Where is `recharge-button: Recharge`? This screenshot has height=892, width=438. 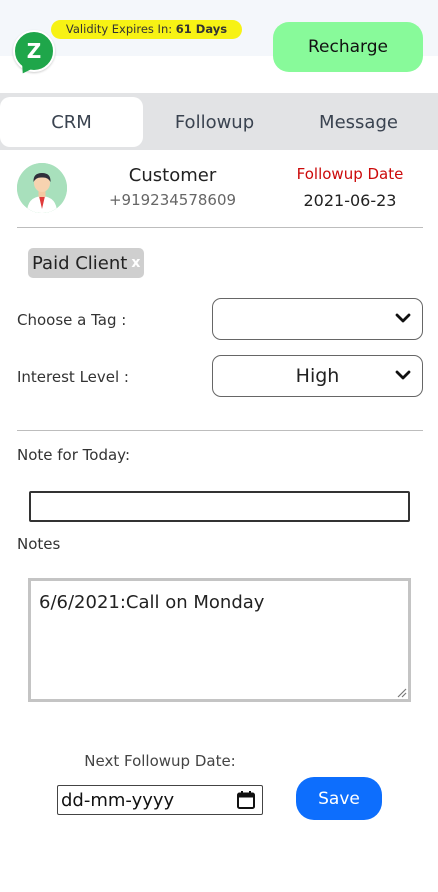 recharge-button: Recharge is located at coordinates (348, 47).